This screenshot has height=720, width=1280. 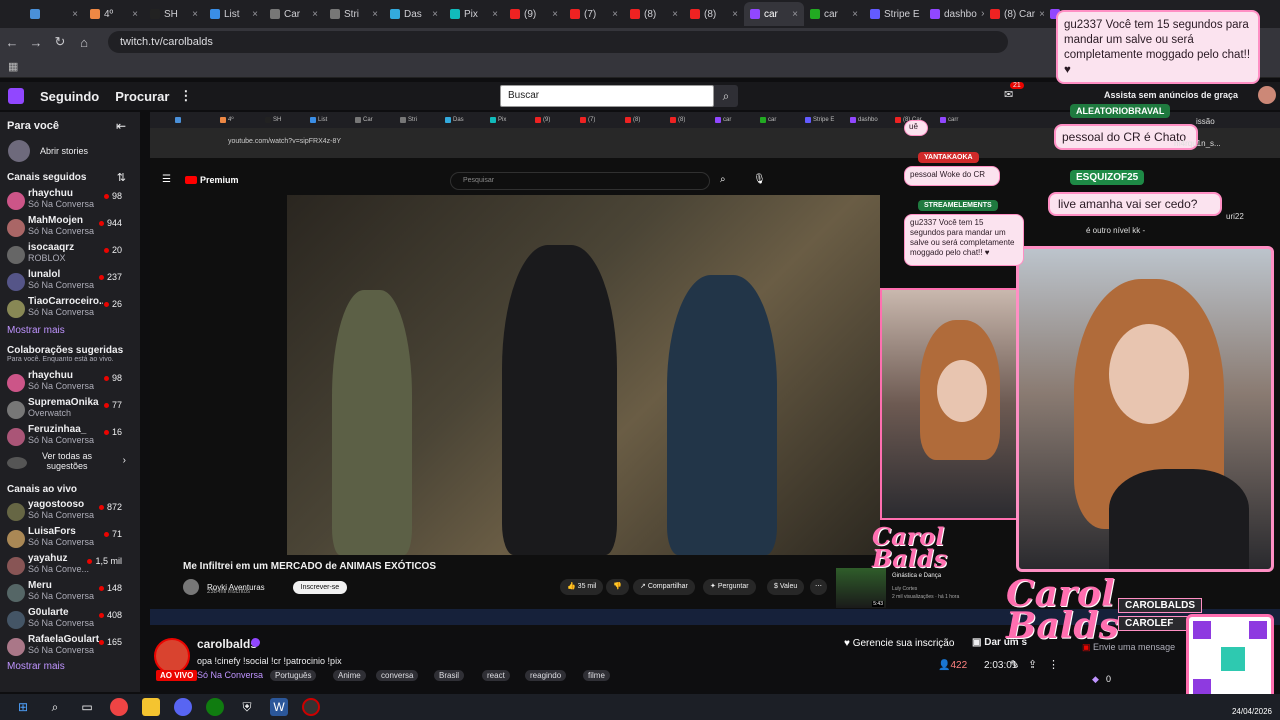 What do you see at coordinates (70, 512) in the screenshot?
I see `sidebar-channel-item: yagostooso Só Na Conversa 872` at bounding box center [70, 512].